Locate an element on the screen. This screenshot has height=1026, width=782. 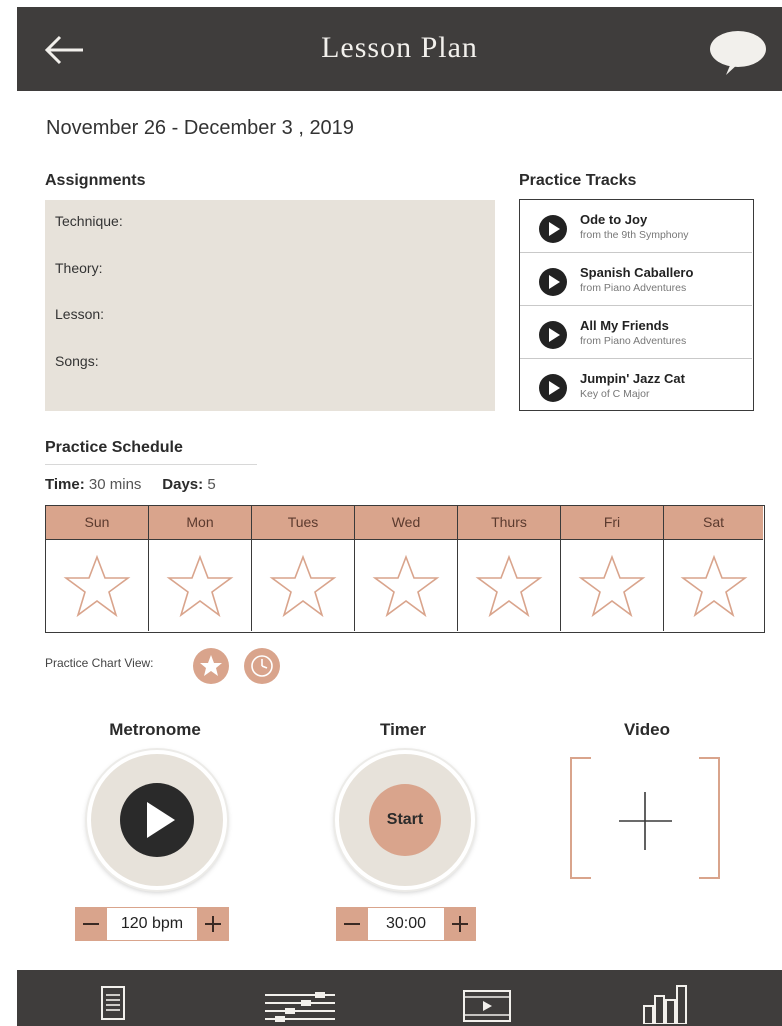
track-subtitle: Key of C Major is located at coordinates (615, 394).